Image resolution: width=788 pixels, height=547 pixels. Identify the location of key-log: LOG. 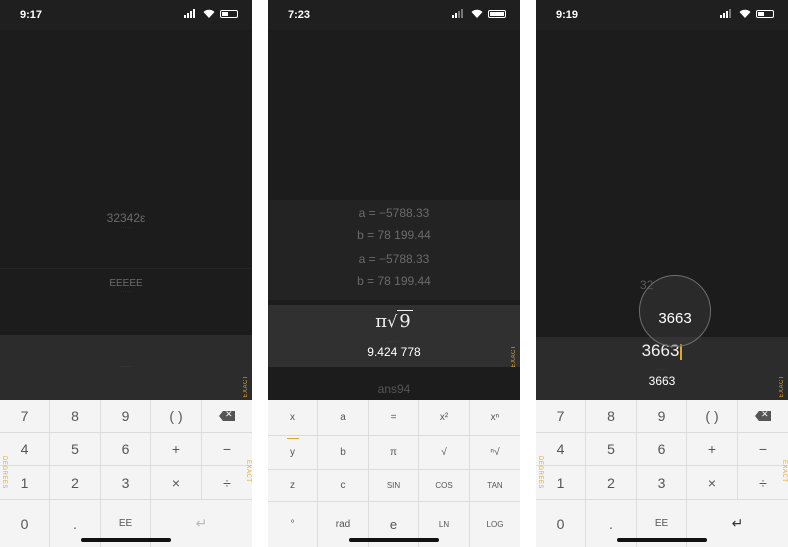
(495, 524).